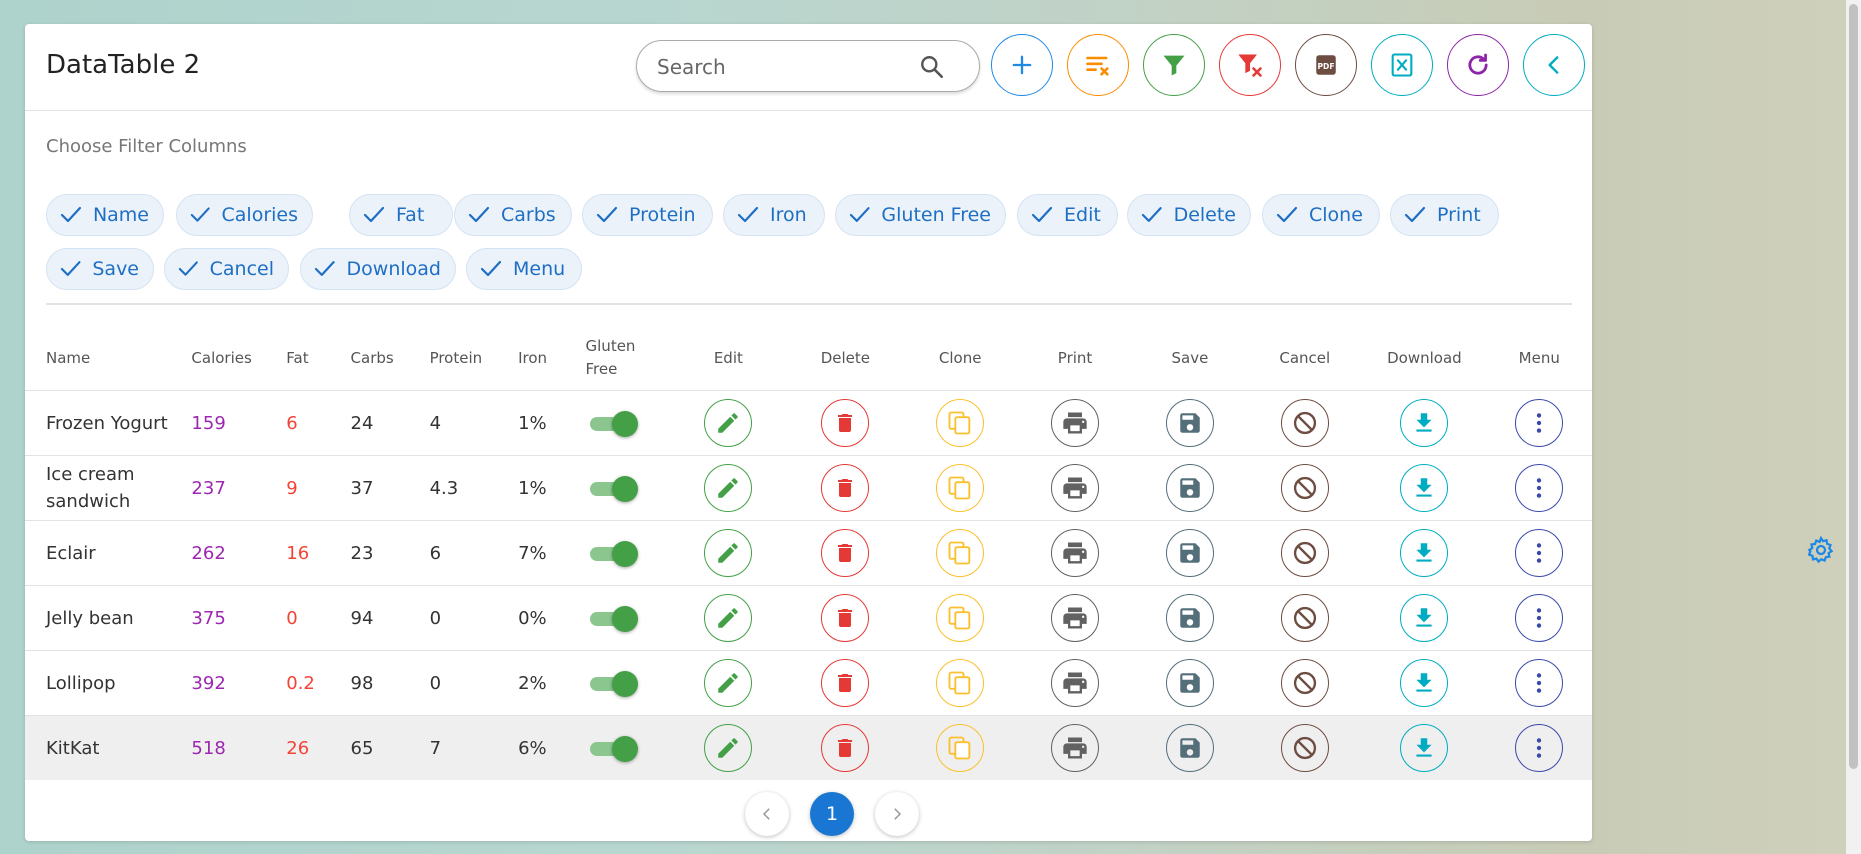 Image resolution: width=1861 pixels, height=854 pixels. What do you see at coordinates (297, 358) in the screenshot?
I see `column-header-fat: Fat` at bounding box center [297, 358].